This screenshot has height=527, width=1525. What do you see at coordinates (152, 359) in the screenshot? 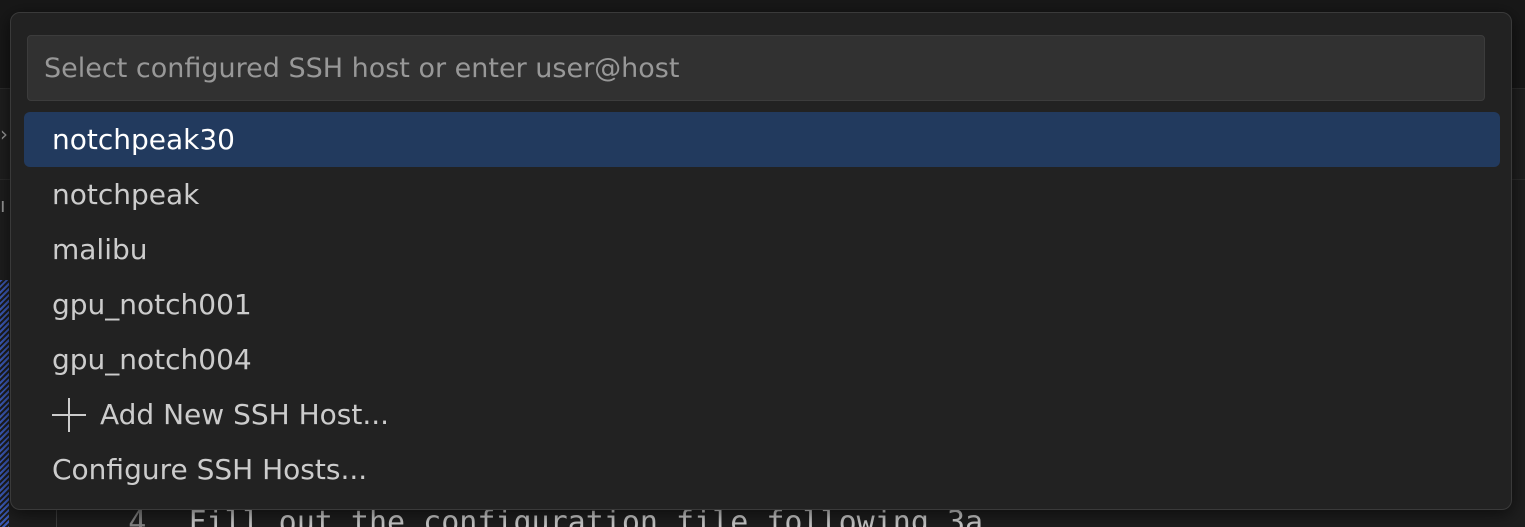
I see `host-item-label: gpu_notch004` at bounding box center [152, 359].